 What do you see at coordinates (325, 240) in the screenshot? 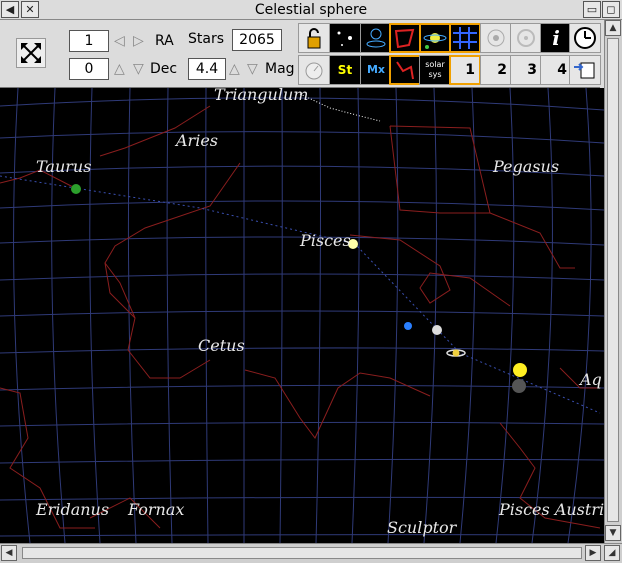
I see `label-pisces: Pisces` at bounding box center [325, 240].